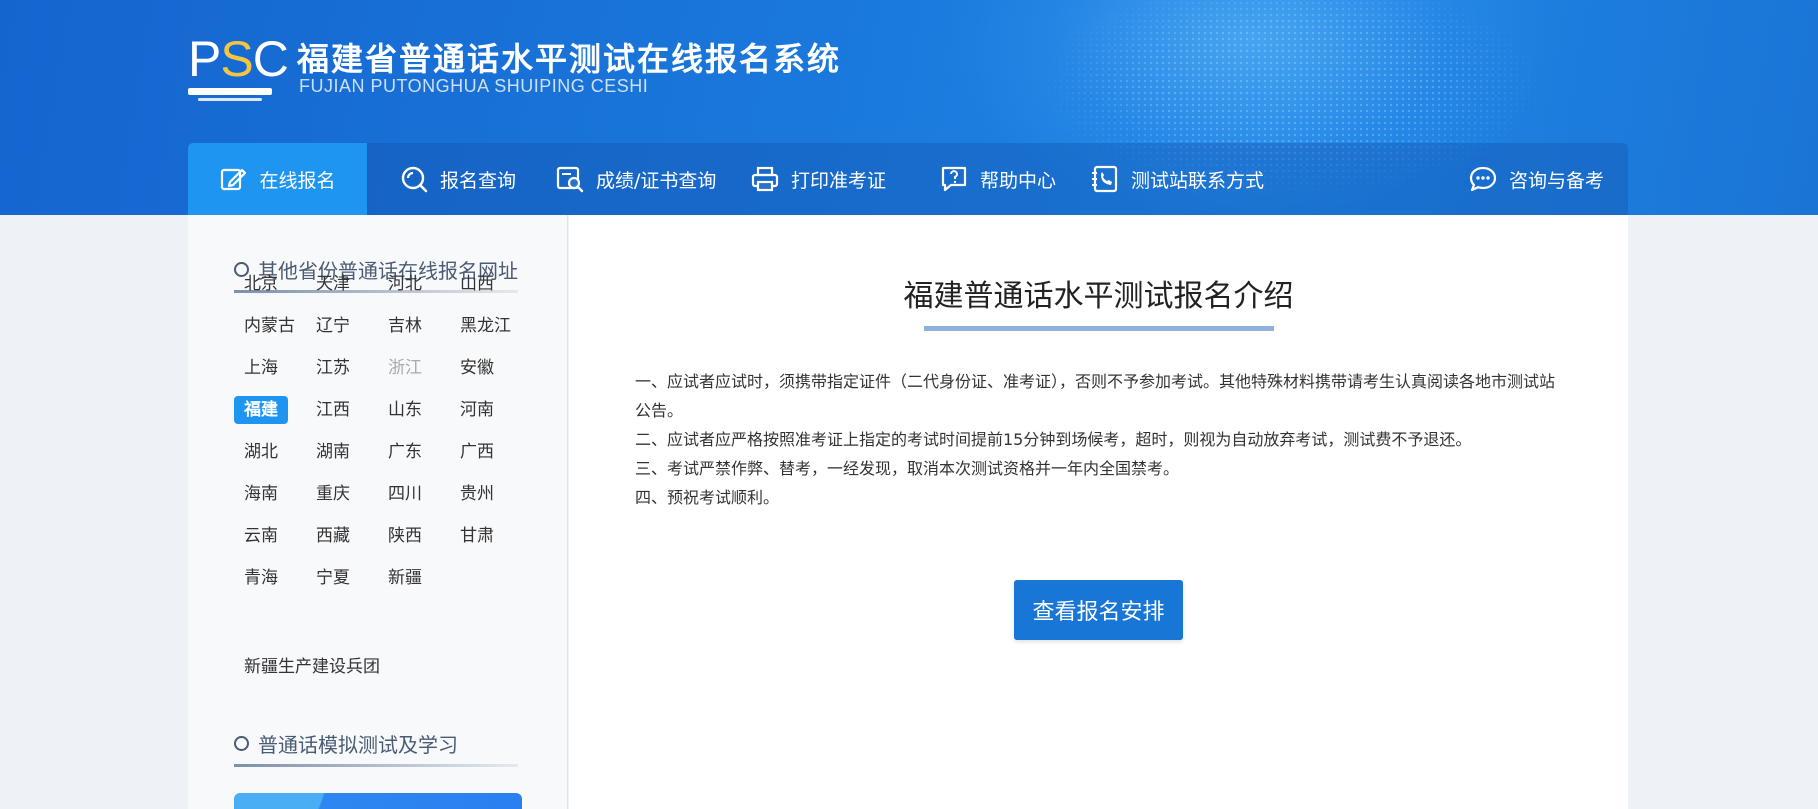 The width and height of the screenshot is (1818, 809). Describe the element at coordinates (333, 452) in the screenshot. I see `province-link: 湖南` at that location.